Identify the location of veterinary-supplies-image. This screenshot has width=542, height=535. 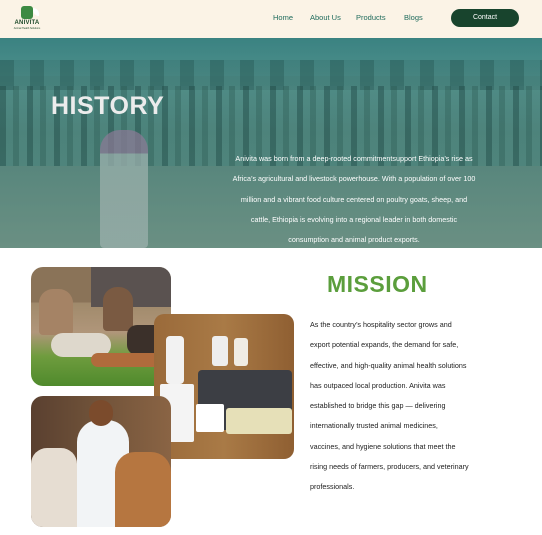
(224, 386).